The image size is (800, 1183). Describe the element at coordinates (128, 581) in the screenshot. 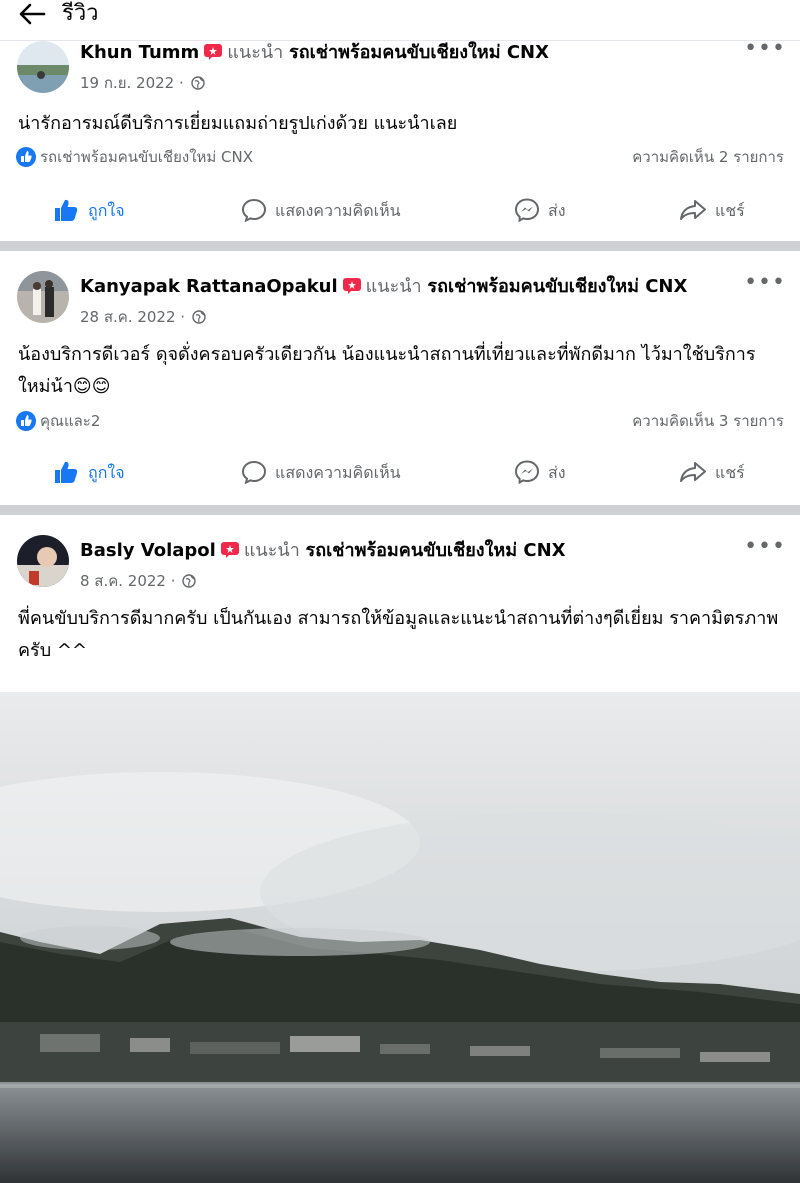

I see `post-date: 8 ส.ค. 2022 ·` at that location.